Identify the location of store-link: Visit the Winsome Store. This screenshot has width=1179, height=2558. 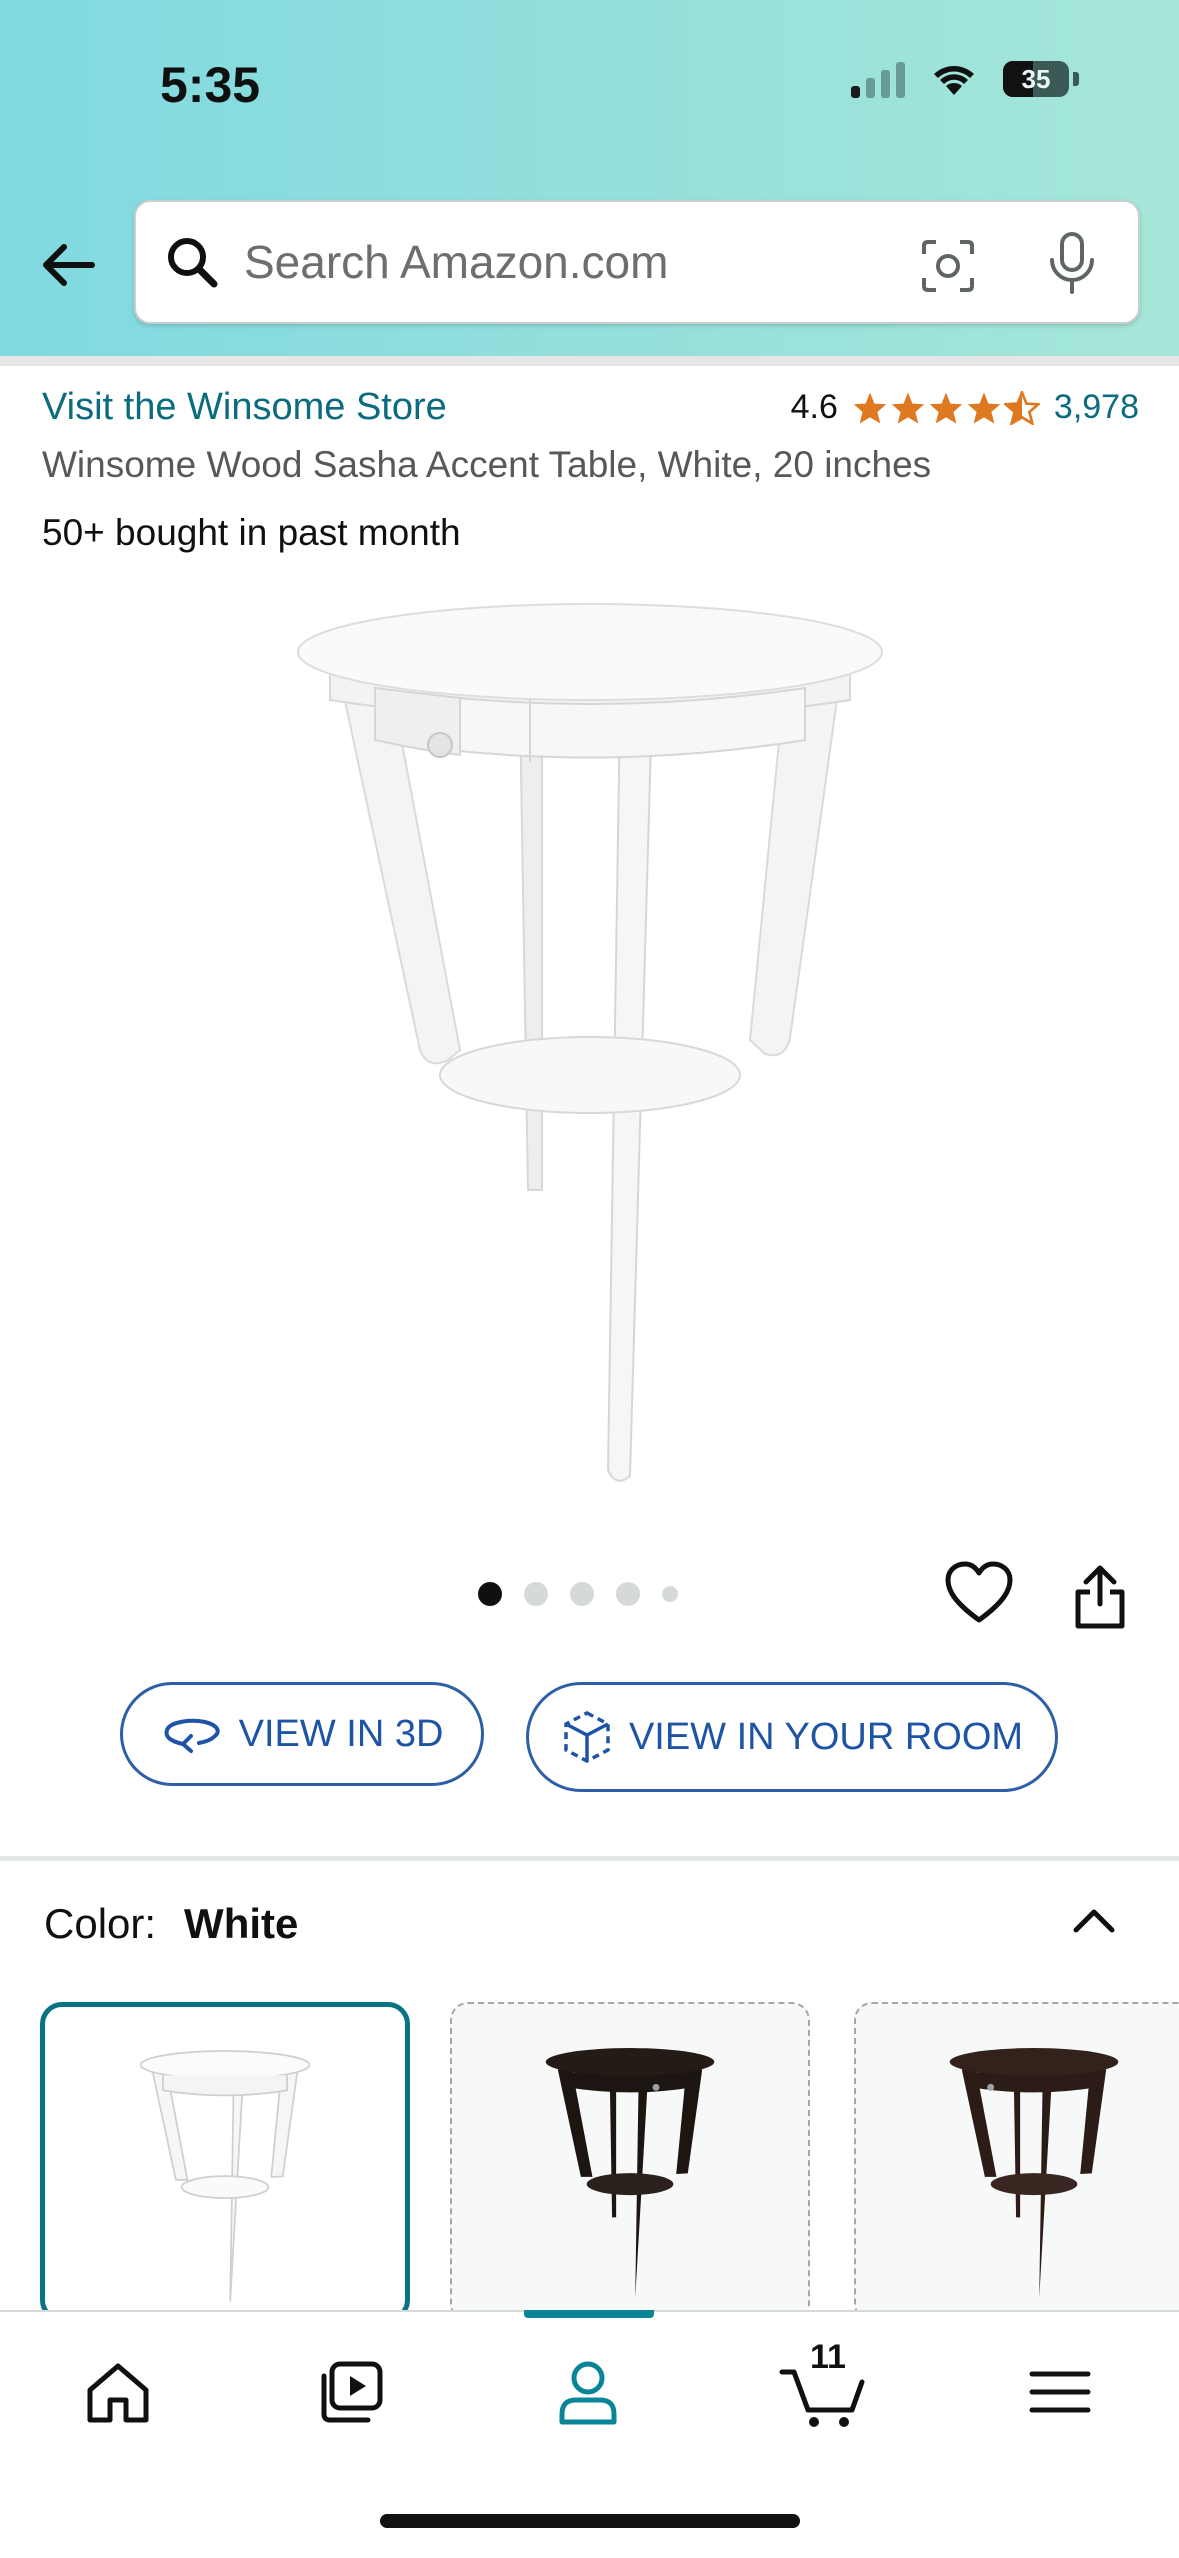
(244, 407).